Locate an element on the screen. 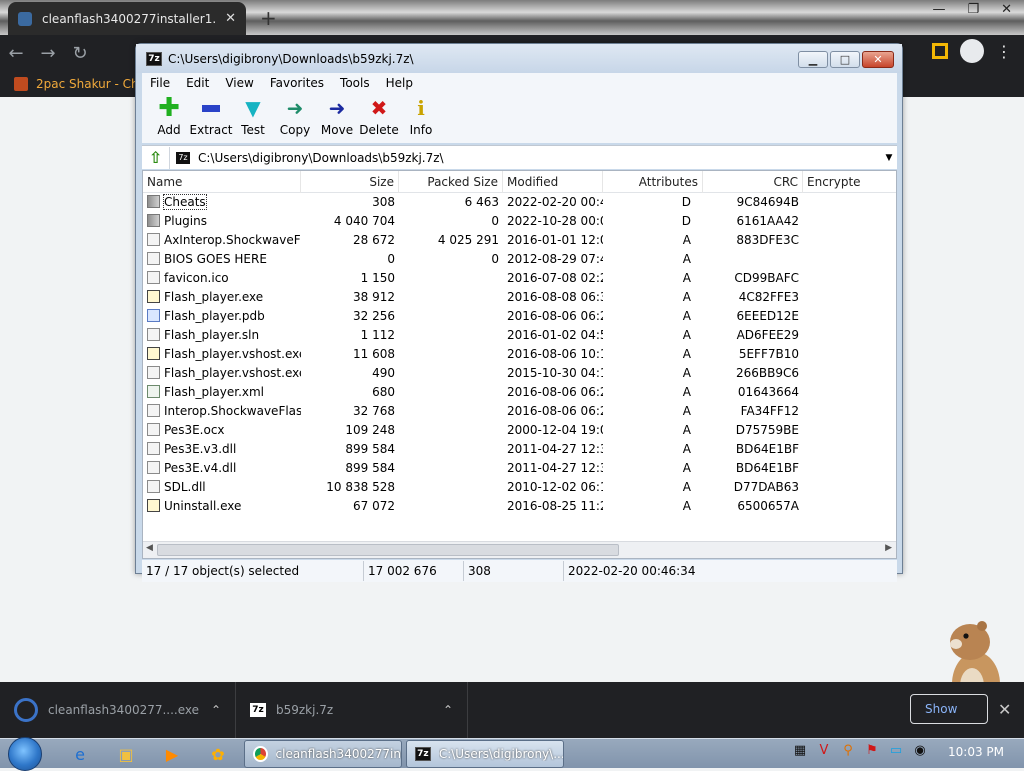 This screenshot has width=1024, height=771. add-button: ✚ Add is located at coordinates (169, 115).